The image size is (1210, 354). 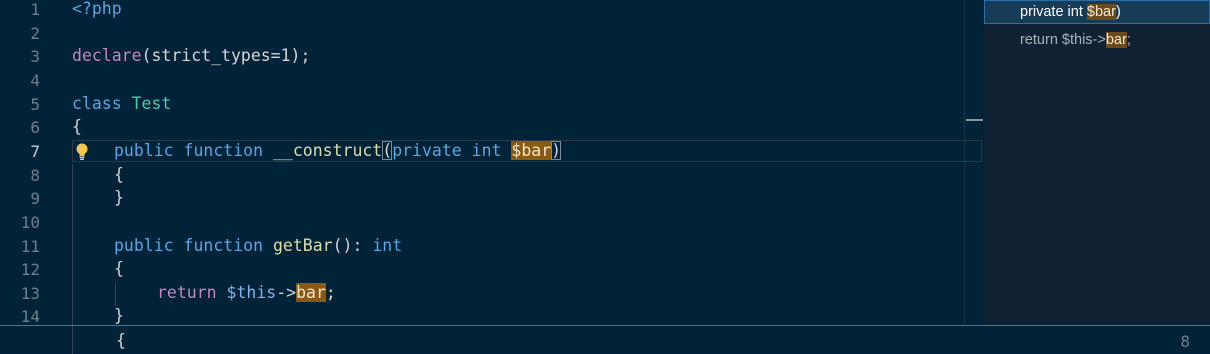 What do you see at coordinates (251, 292) in the screenshot?
I see `this-variable: $this` at bounding box center [251, 292].